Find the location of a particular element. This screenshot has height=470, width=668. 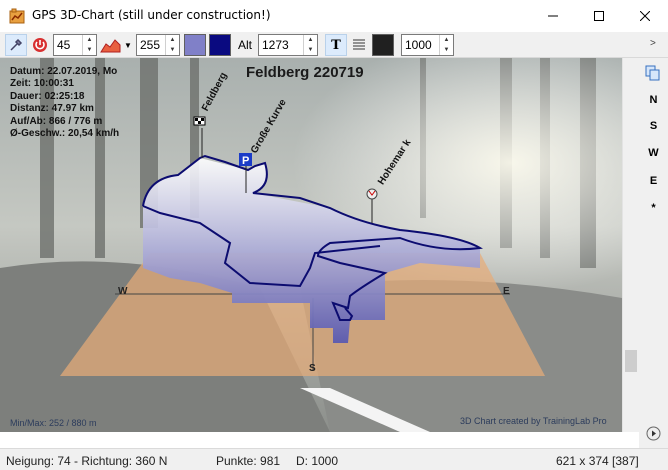

align-icon is located at coordinates (359, 44).